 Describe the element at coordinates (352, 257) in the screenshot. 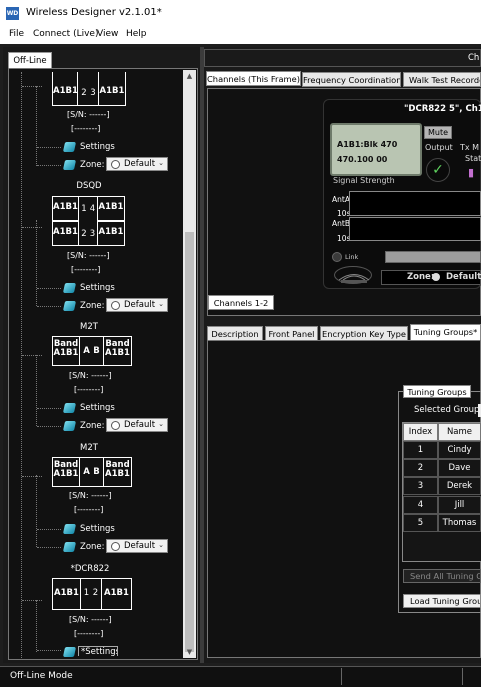

I see `link-label: Link` at that location.